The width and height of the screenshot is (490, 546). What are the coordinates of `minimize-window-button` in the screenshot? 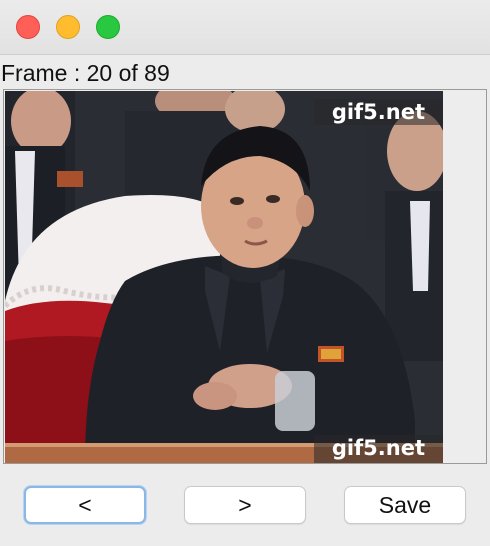 It's located at (68, 27).